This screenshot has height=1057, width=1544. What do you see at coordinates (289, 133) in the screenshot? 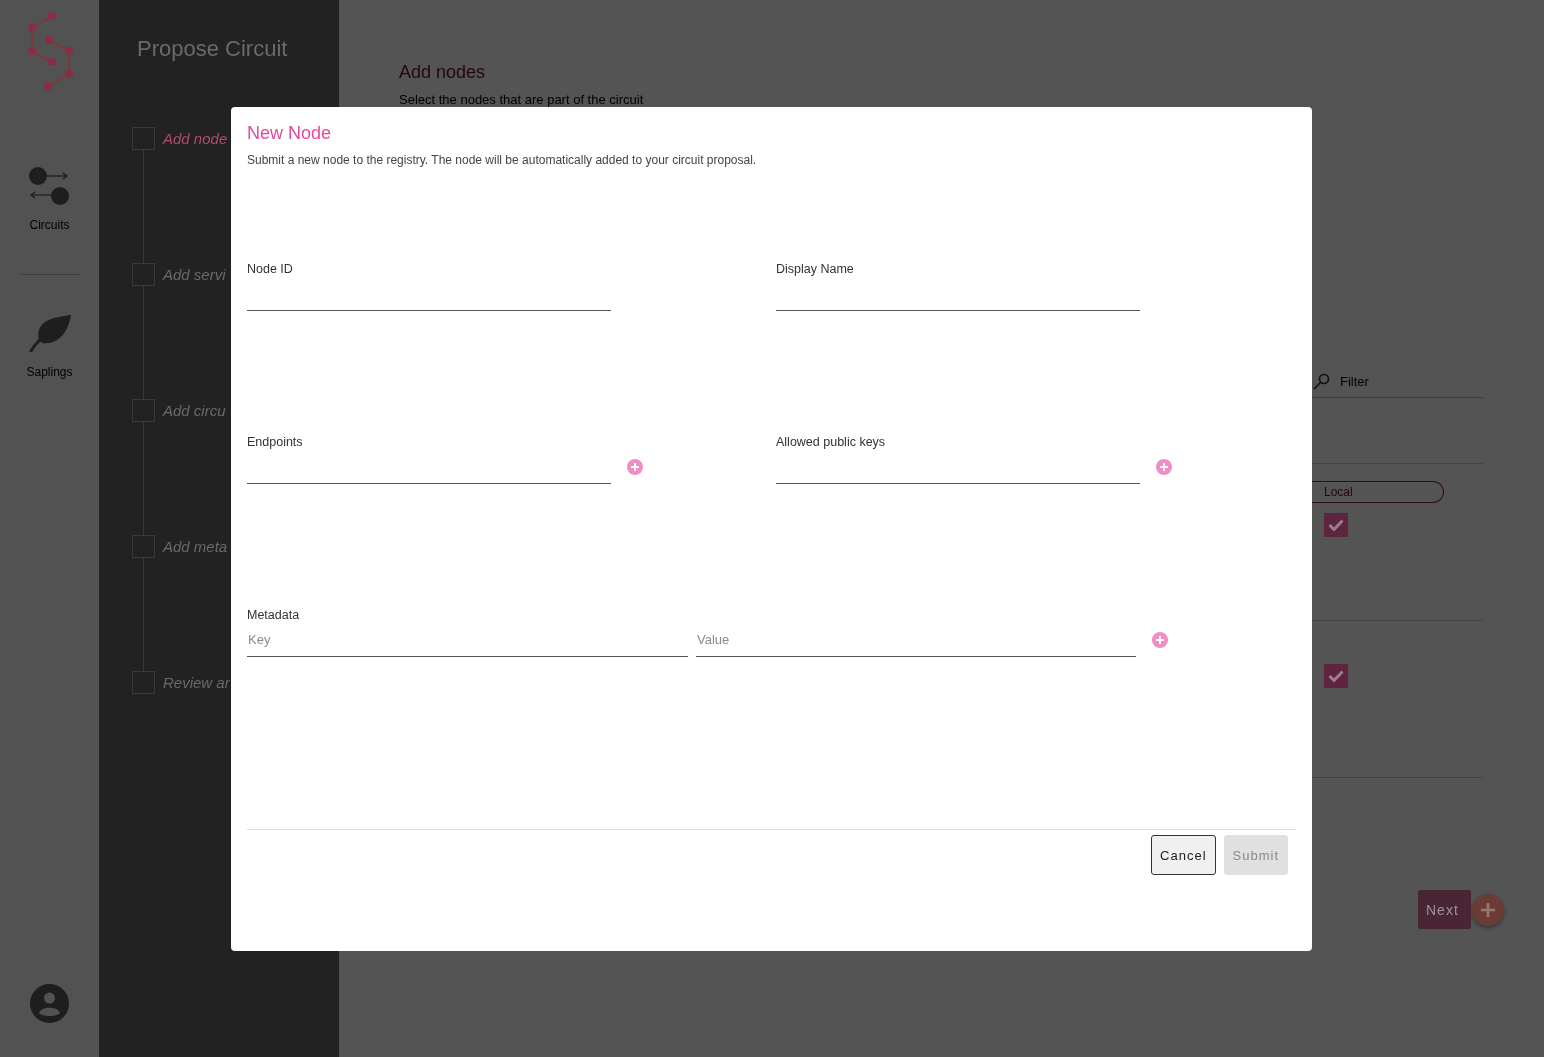
I see `dialog-title: New Node` at bounding box center [289, 133].